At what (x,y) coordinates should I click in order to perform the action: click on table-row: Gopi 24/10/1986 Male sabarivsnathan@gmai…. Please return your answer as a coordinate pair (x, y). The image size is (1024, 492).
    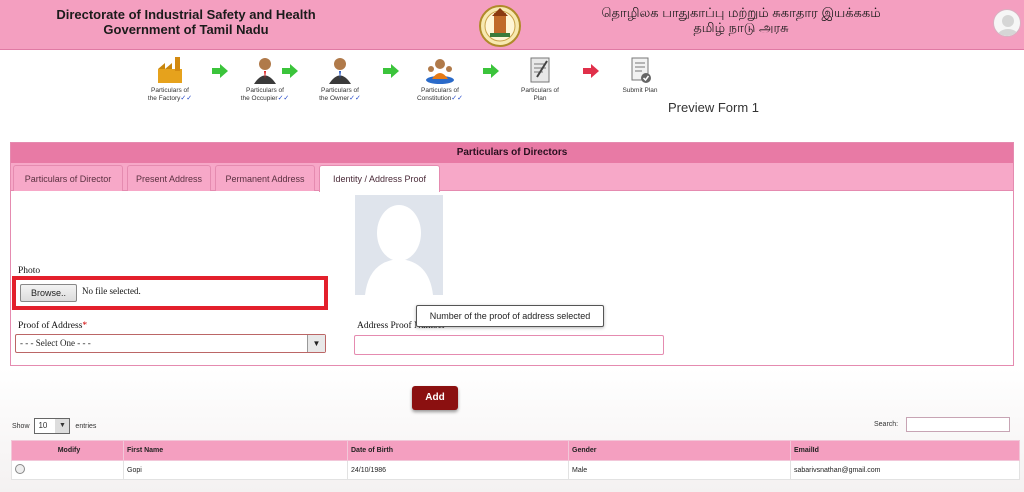
    Looking at the image, I should click on (515, 470).